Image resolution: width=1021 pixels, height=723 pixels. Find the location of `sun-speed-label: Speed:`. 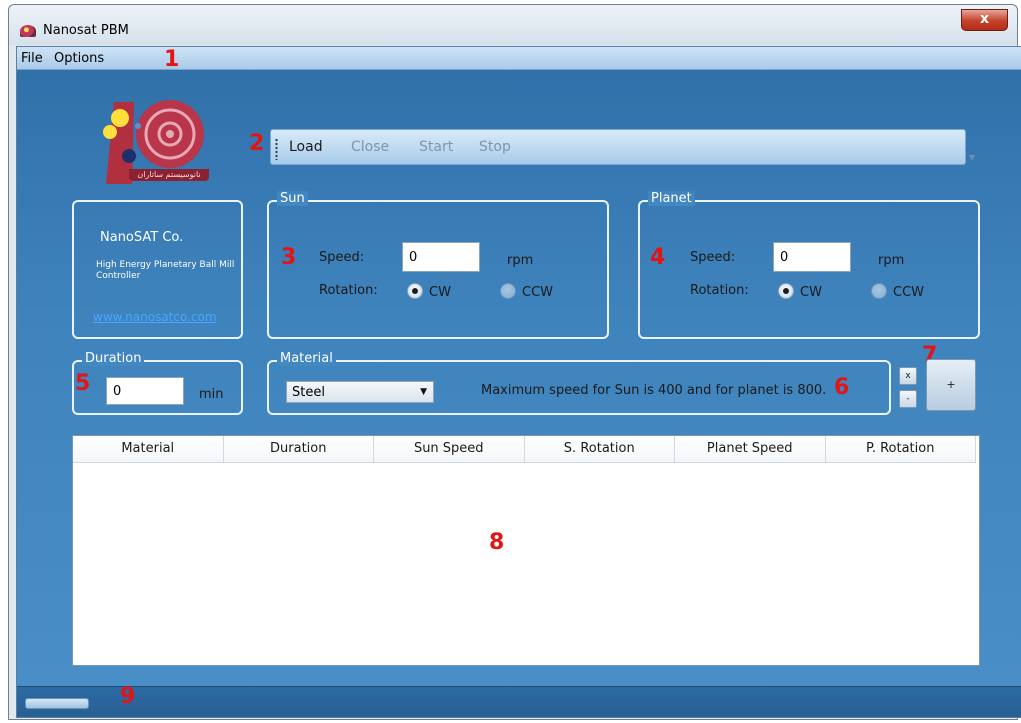

sun-speed-label: Speed: is located at coordinates (342, 257).